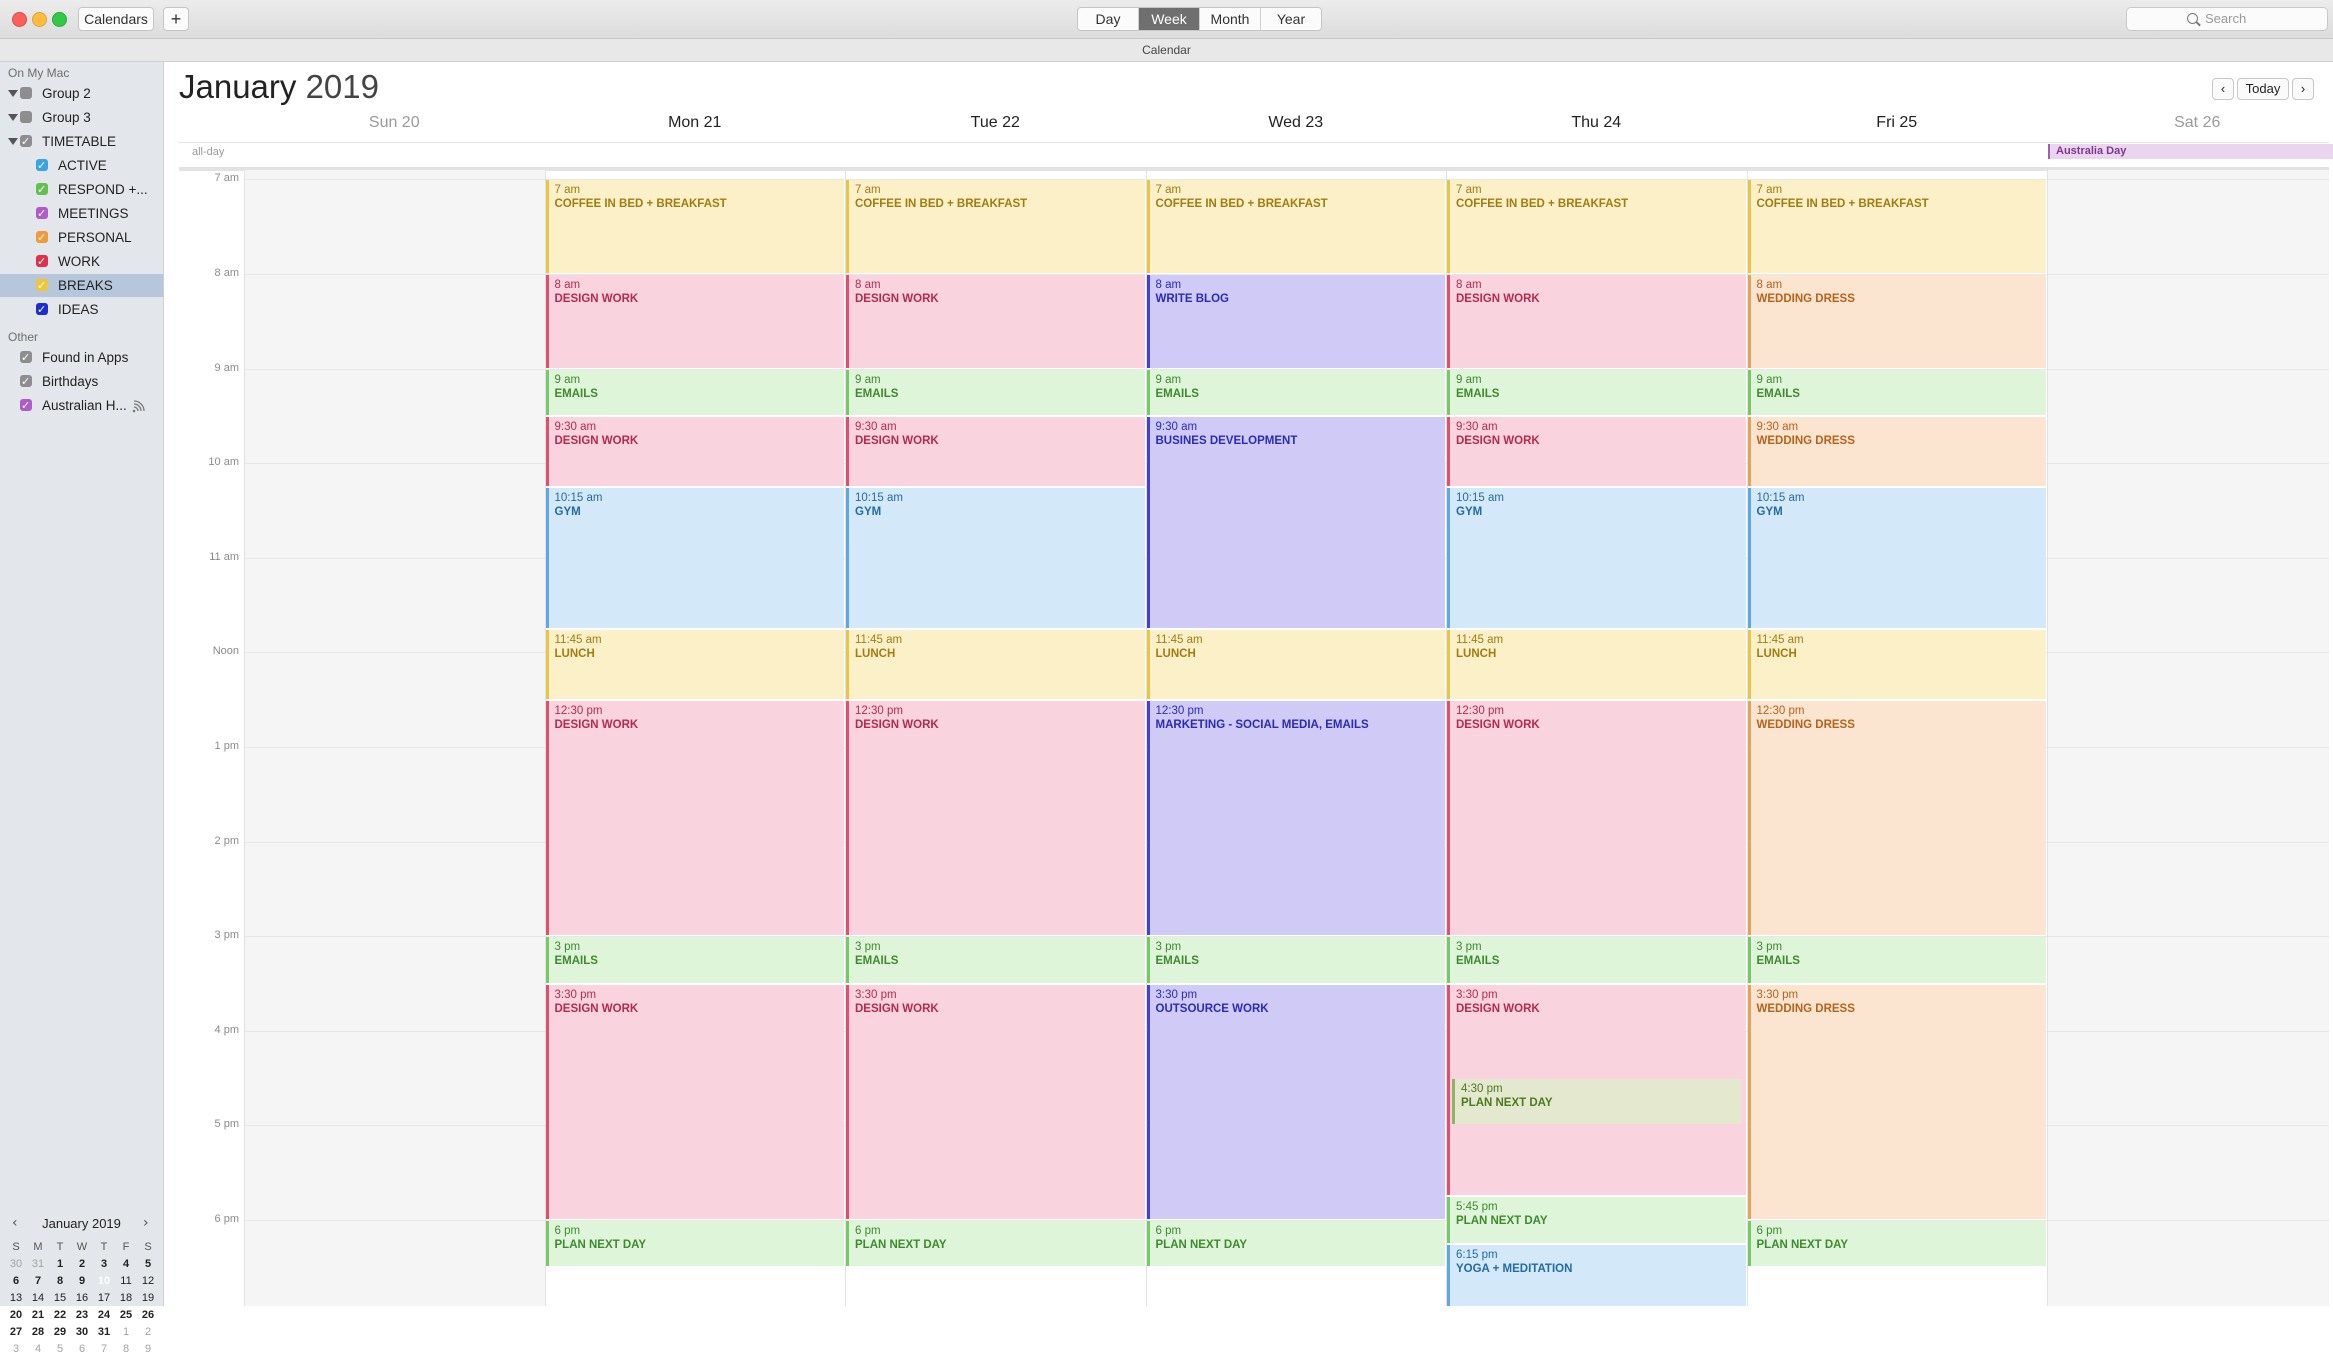 The height and width of the screenshot is (1357, 2333). I want to click on event-plan-next-day: 5:45 pm PLAN NEXT DAY, so click(1596, 1220).